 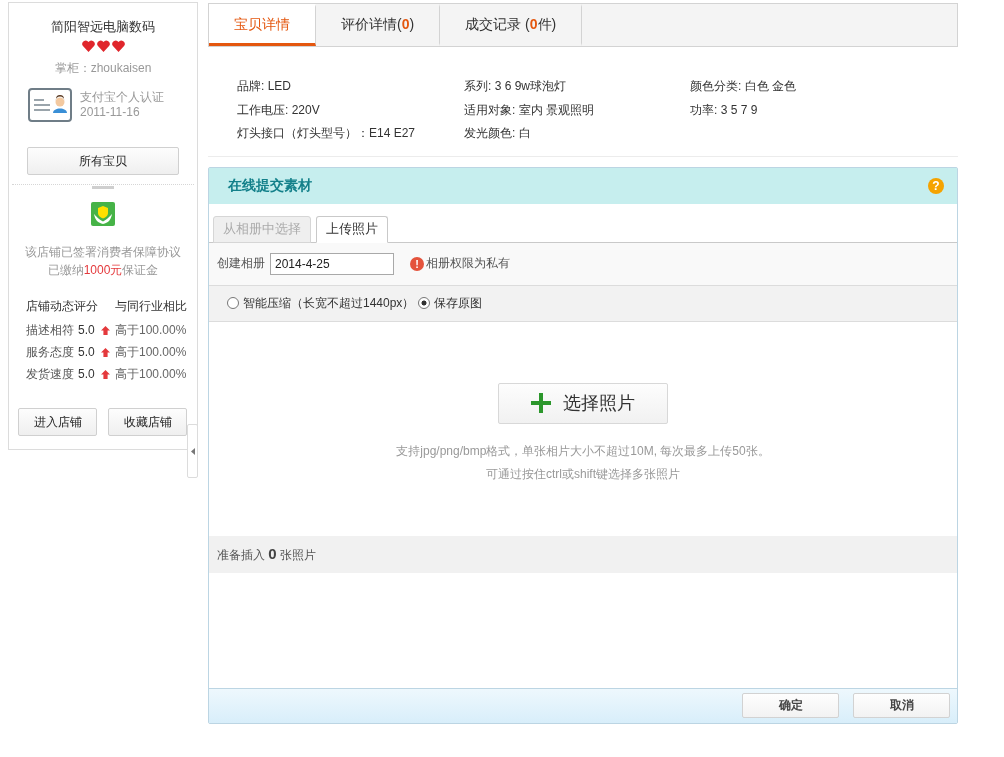 I want to click on confirm-button: 确定, so click(x=790, y=705).